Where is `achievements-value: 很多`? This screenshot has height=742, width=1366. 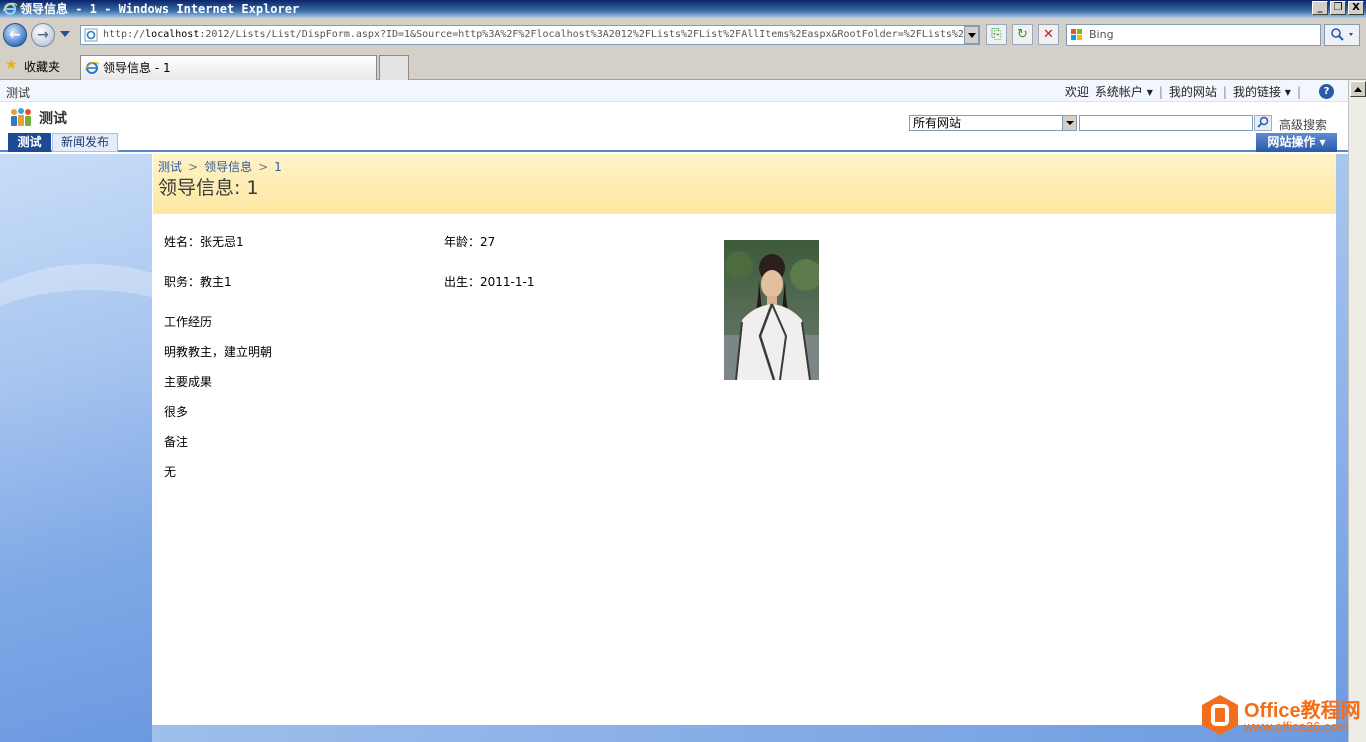 achievements-value: 很多 is located at coordinates (176, 412).